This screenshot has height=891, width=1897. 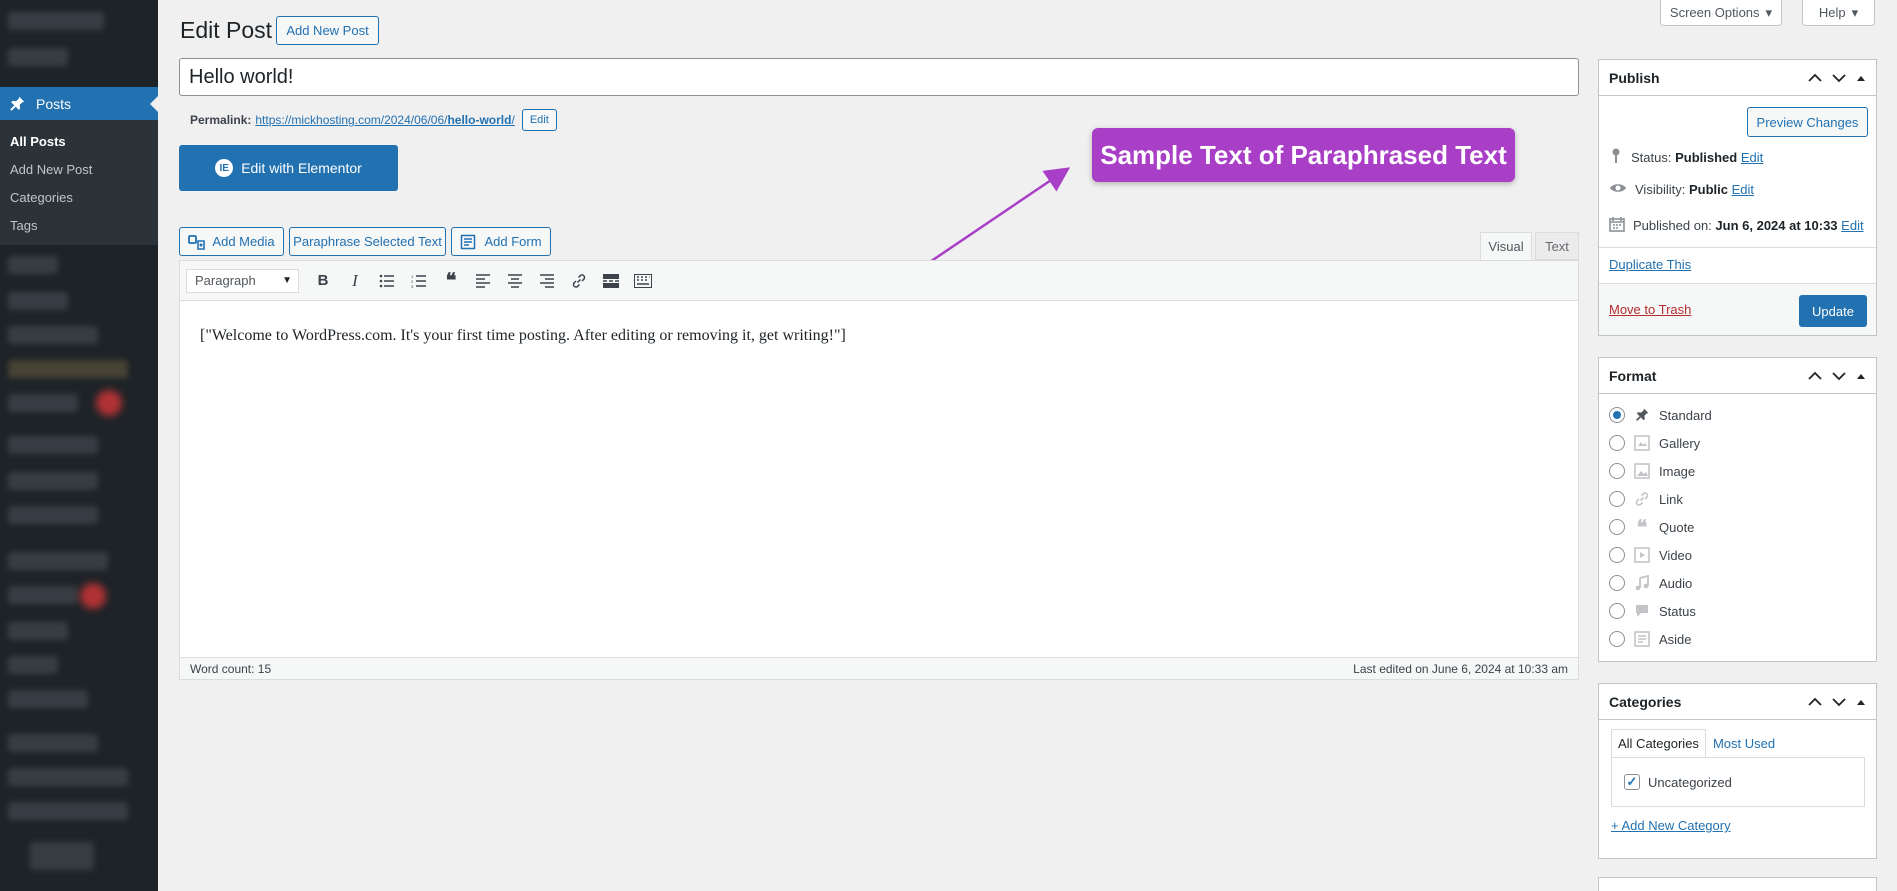 What do you see at coordinates (483, 281) in the screenshot?
I see `align-left-icon` at bounding box center [483, 281].